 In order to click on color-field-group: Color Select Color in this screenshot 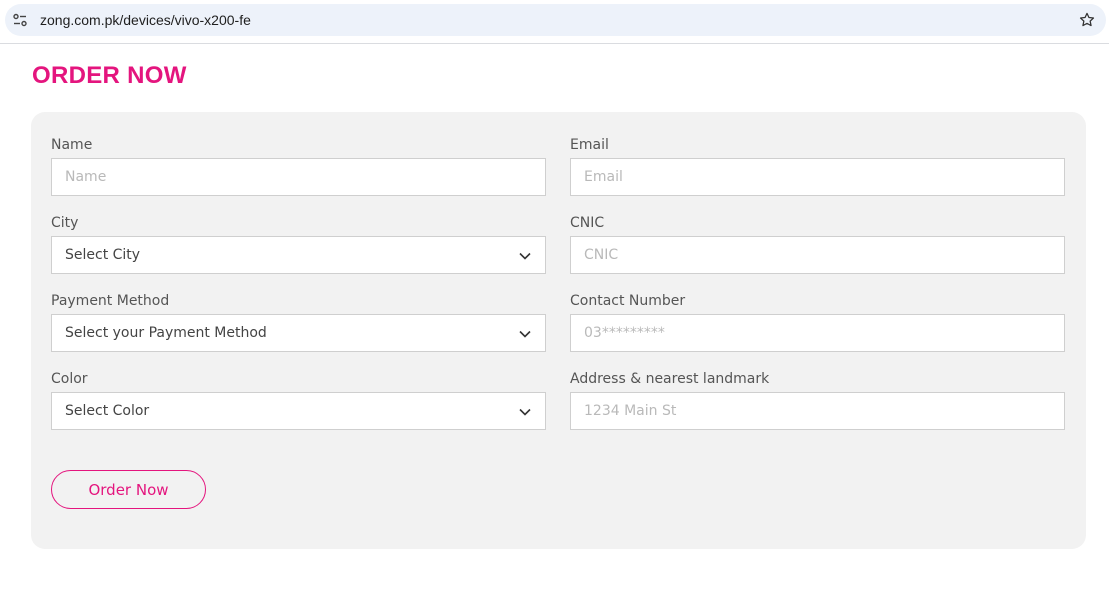, I will do `click(298, 400)`.